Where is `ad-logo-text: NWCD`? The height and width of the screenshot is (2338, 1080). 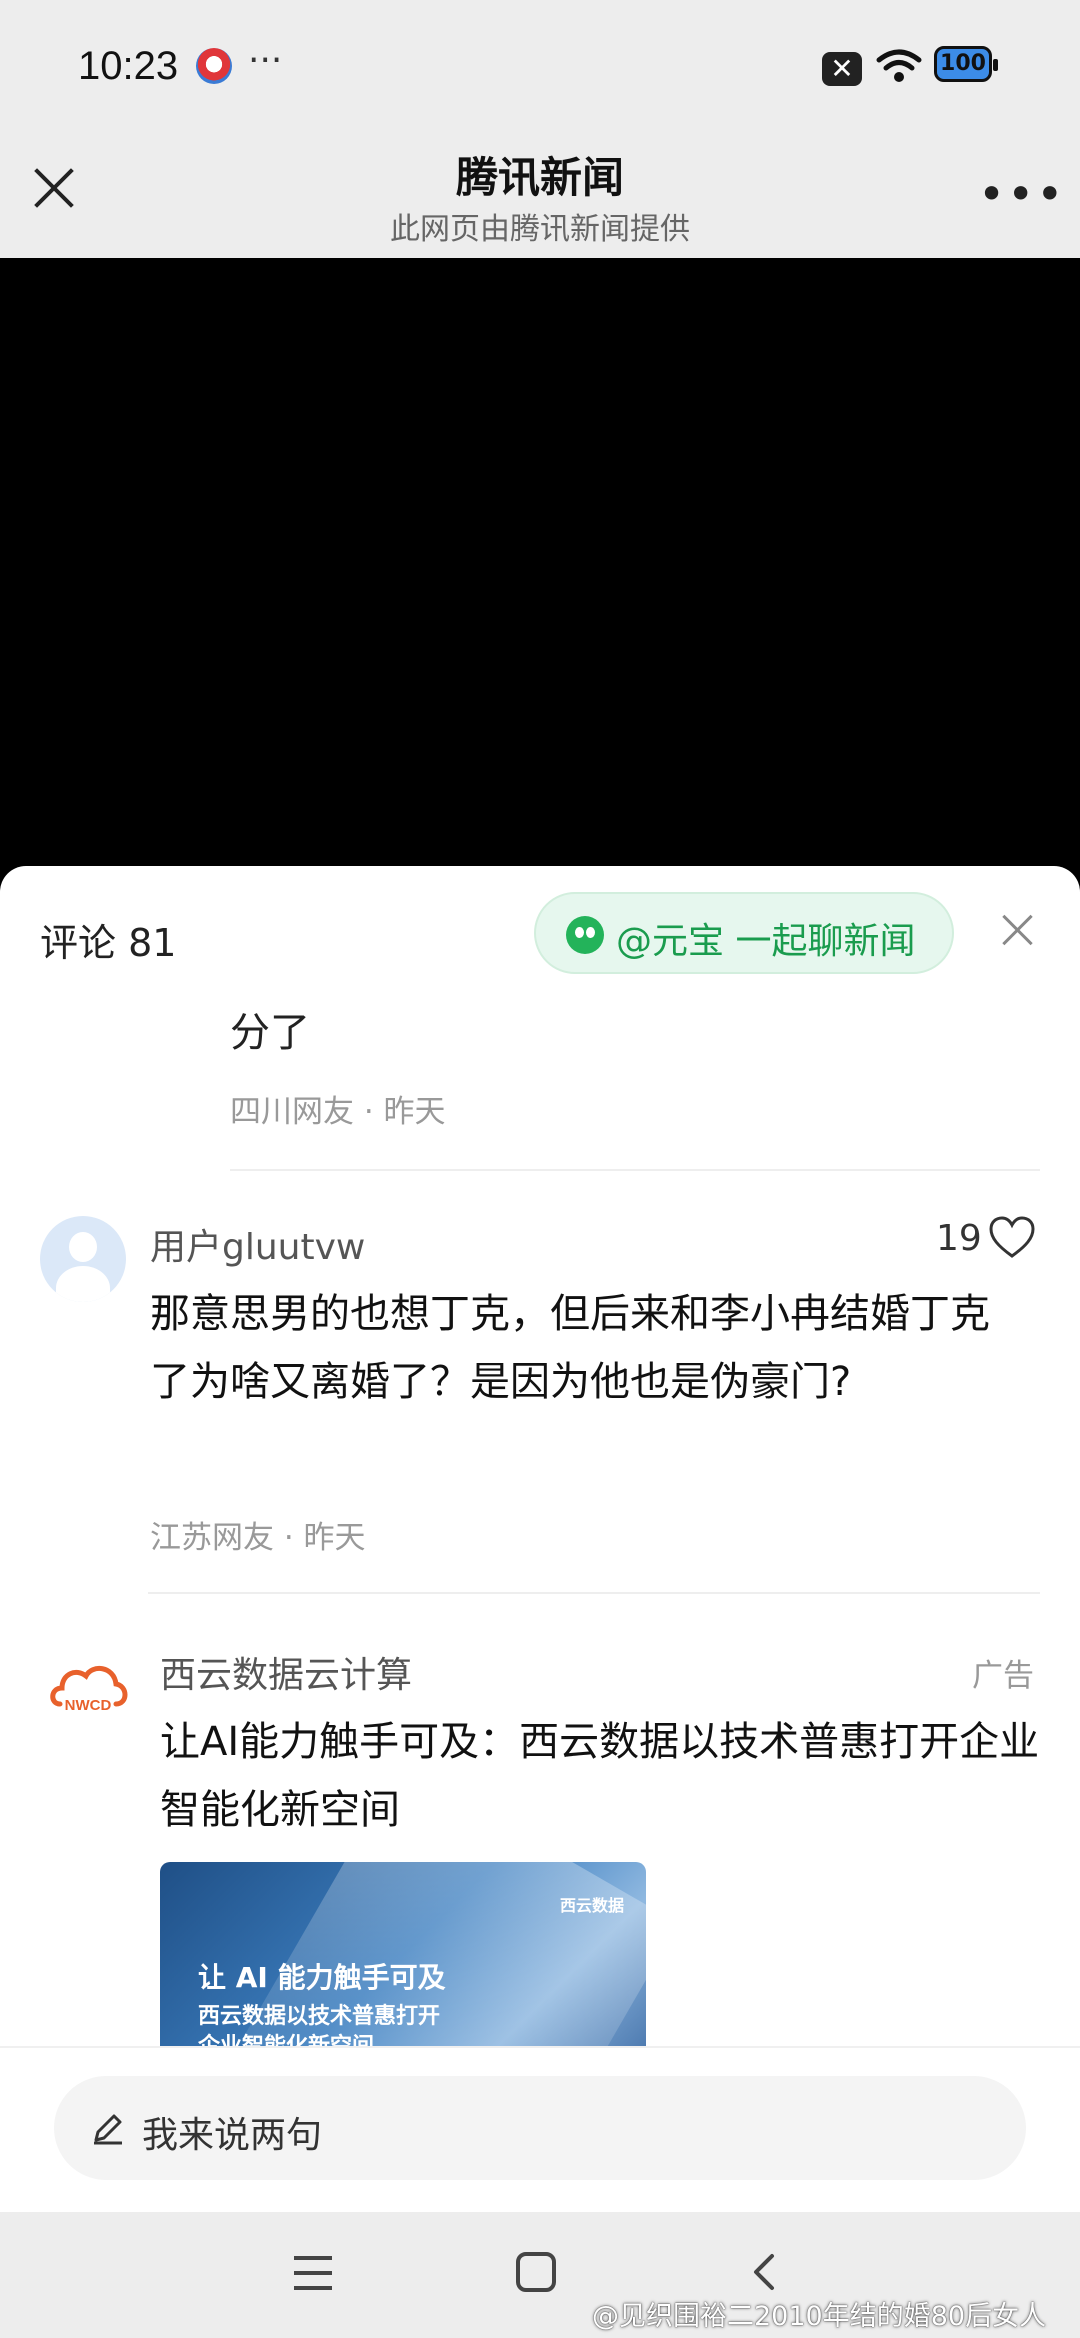 ad-logo-text: NWCD is located at coordinates (88, 1705).